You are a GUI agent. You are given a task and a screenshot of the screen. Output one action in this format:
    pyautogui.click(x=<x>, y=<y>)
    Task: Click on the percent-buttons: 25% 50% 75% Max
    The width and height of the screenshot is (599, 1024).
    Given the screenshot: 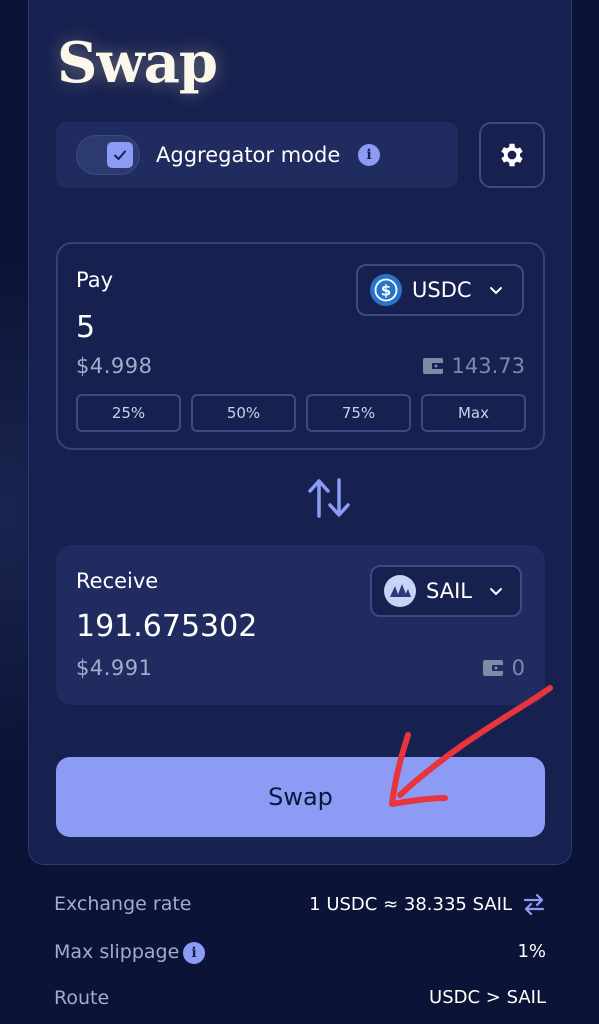 What is the action you would take?
    pyautogui.click(x=301, y=413)
    